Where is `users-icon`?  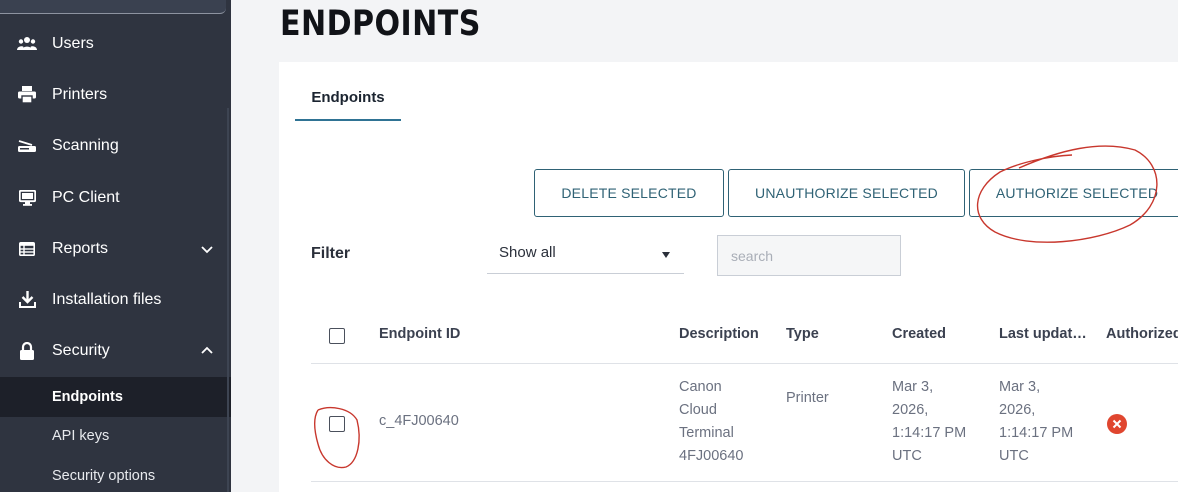 users-icon is located at coordinates (27, 44).